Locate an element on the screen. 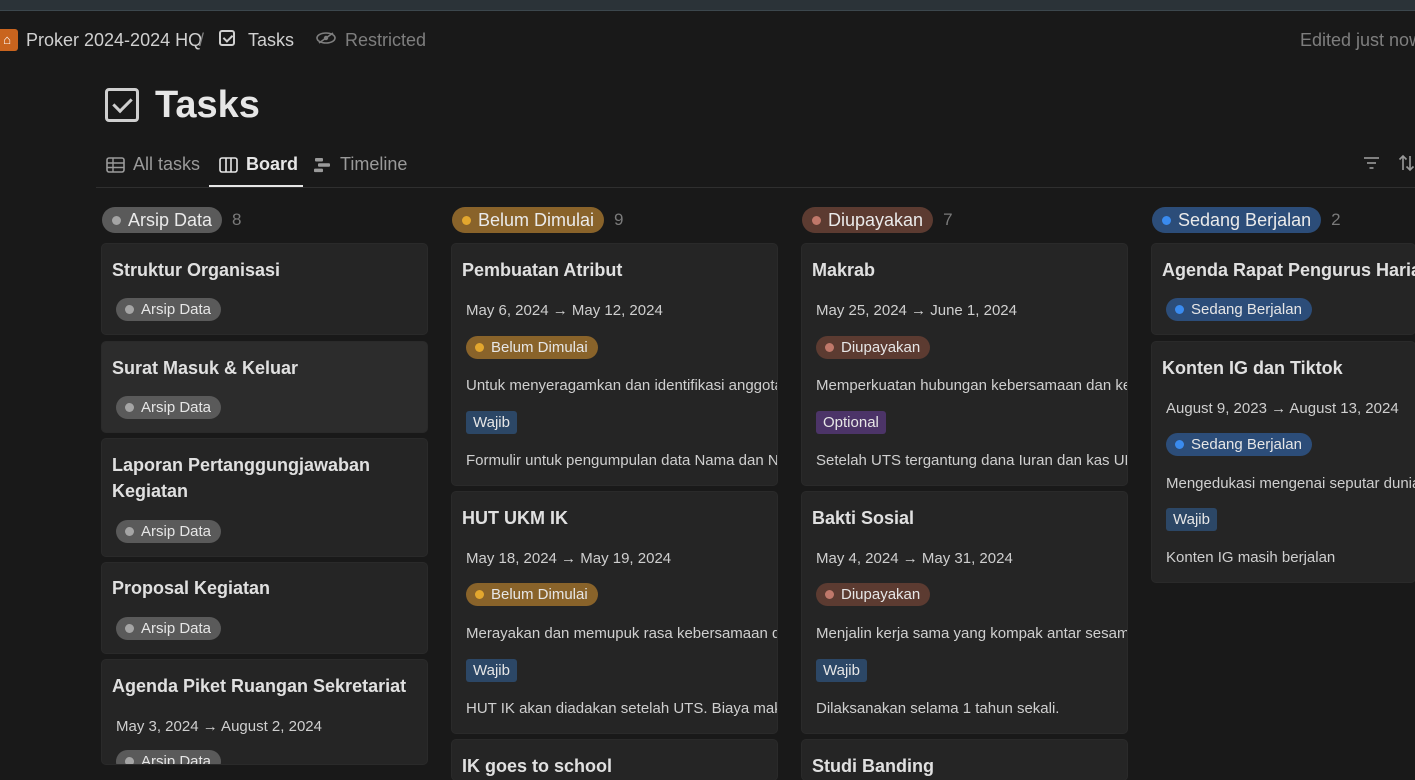 This screenshot has width=1415, height=780. card-title: Studi Banding is located at coordinates (873, 766).